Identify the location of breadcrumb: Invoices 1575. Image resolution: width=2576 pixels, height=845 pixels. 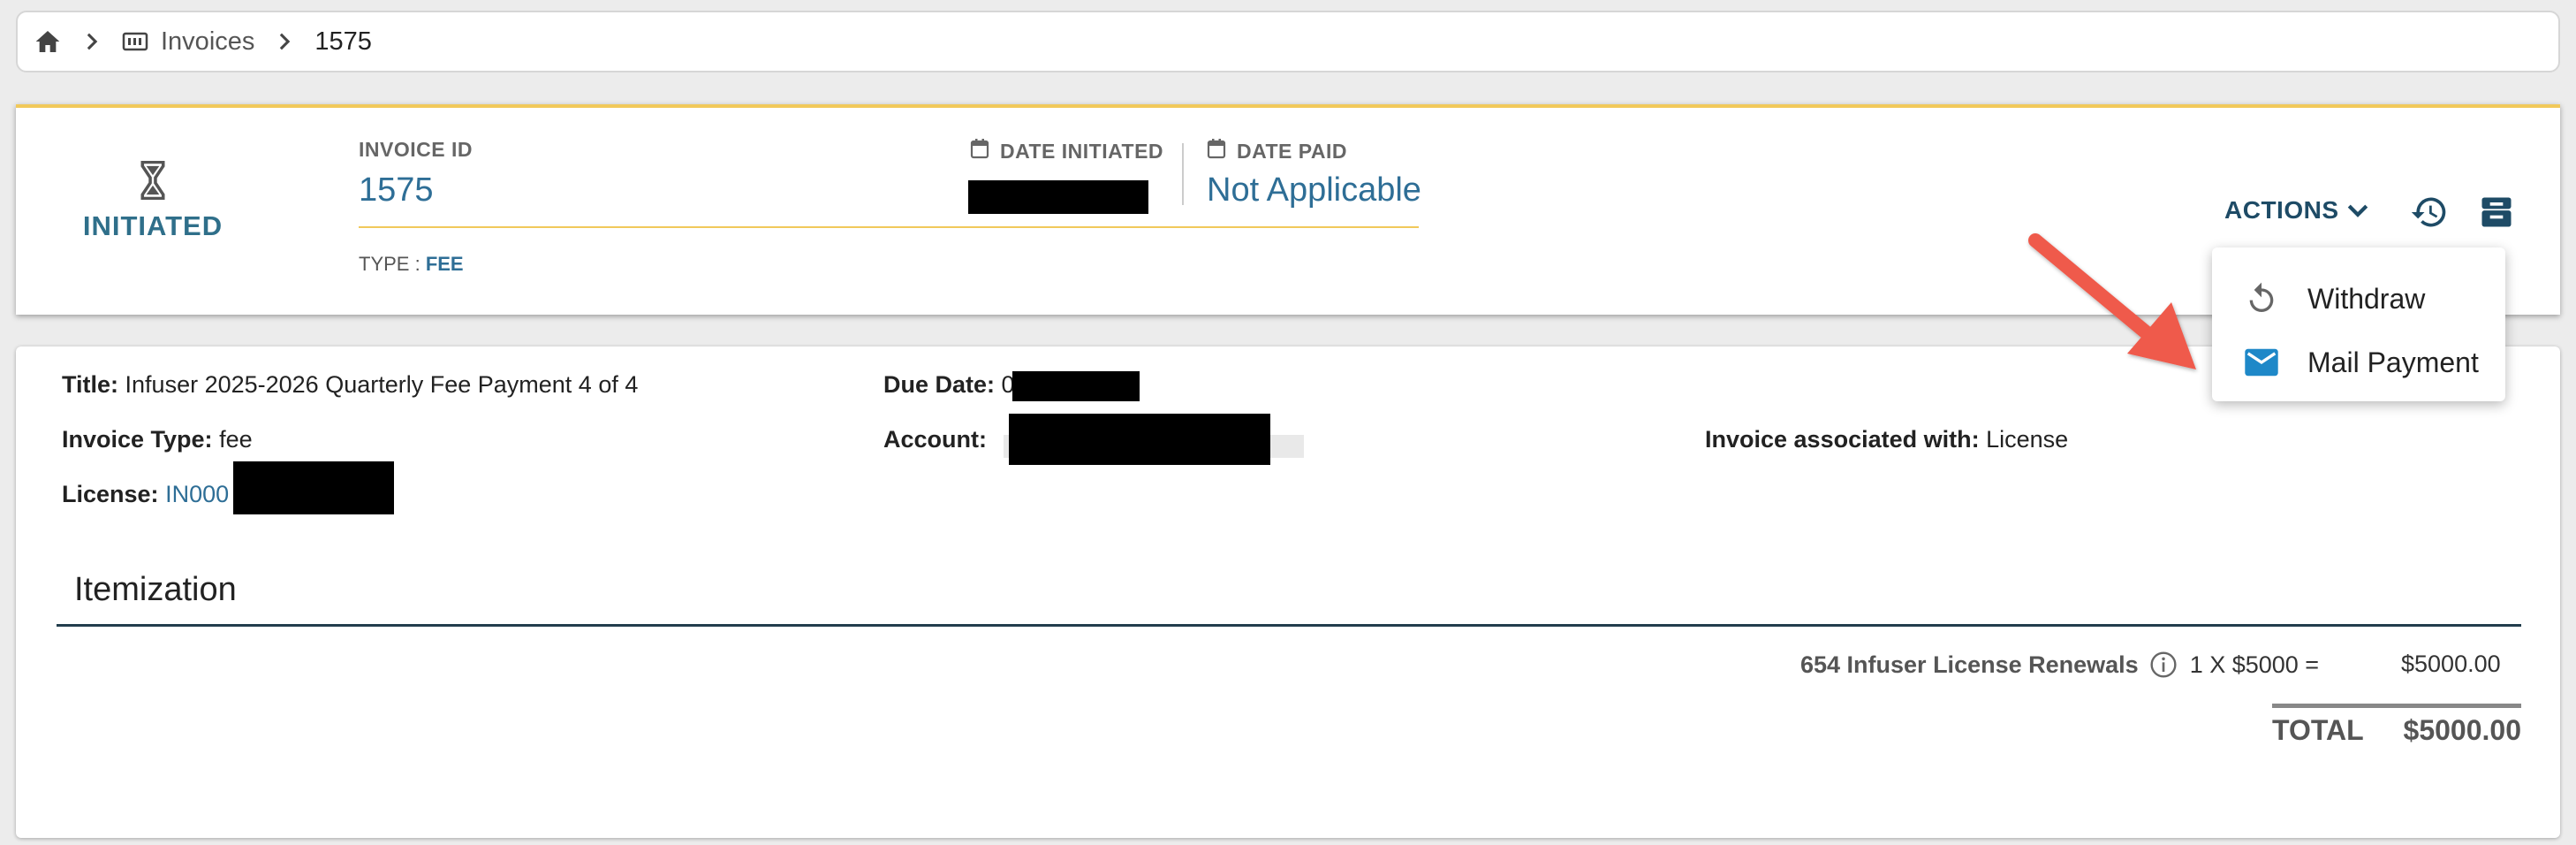
(1288, 41).